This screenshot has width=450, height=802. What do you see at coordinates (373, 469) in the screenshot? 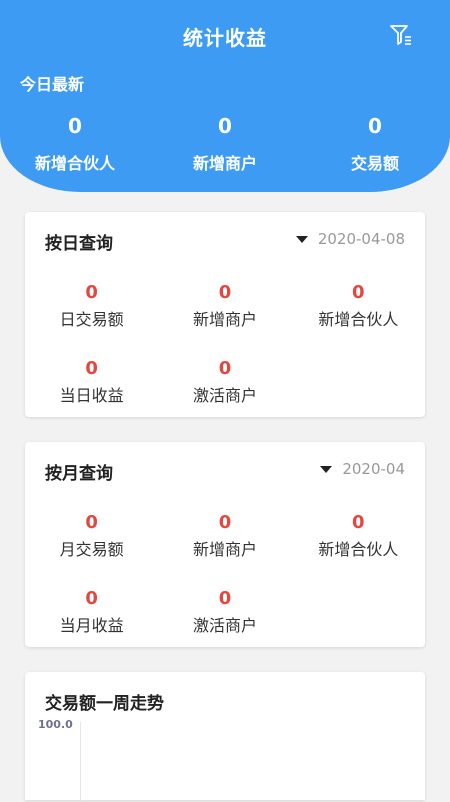
I see `selected-month: 2020-04` at bounding box center [373, 469].